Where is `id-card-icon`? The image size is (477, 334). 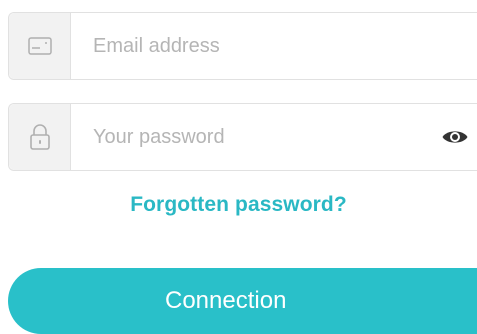
id-card-icon is located at coordinates (39, 46).